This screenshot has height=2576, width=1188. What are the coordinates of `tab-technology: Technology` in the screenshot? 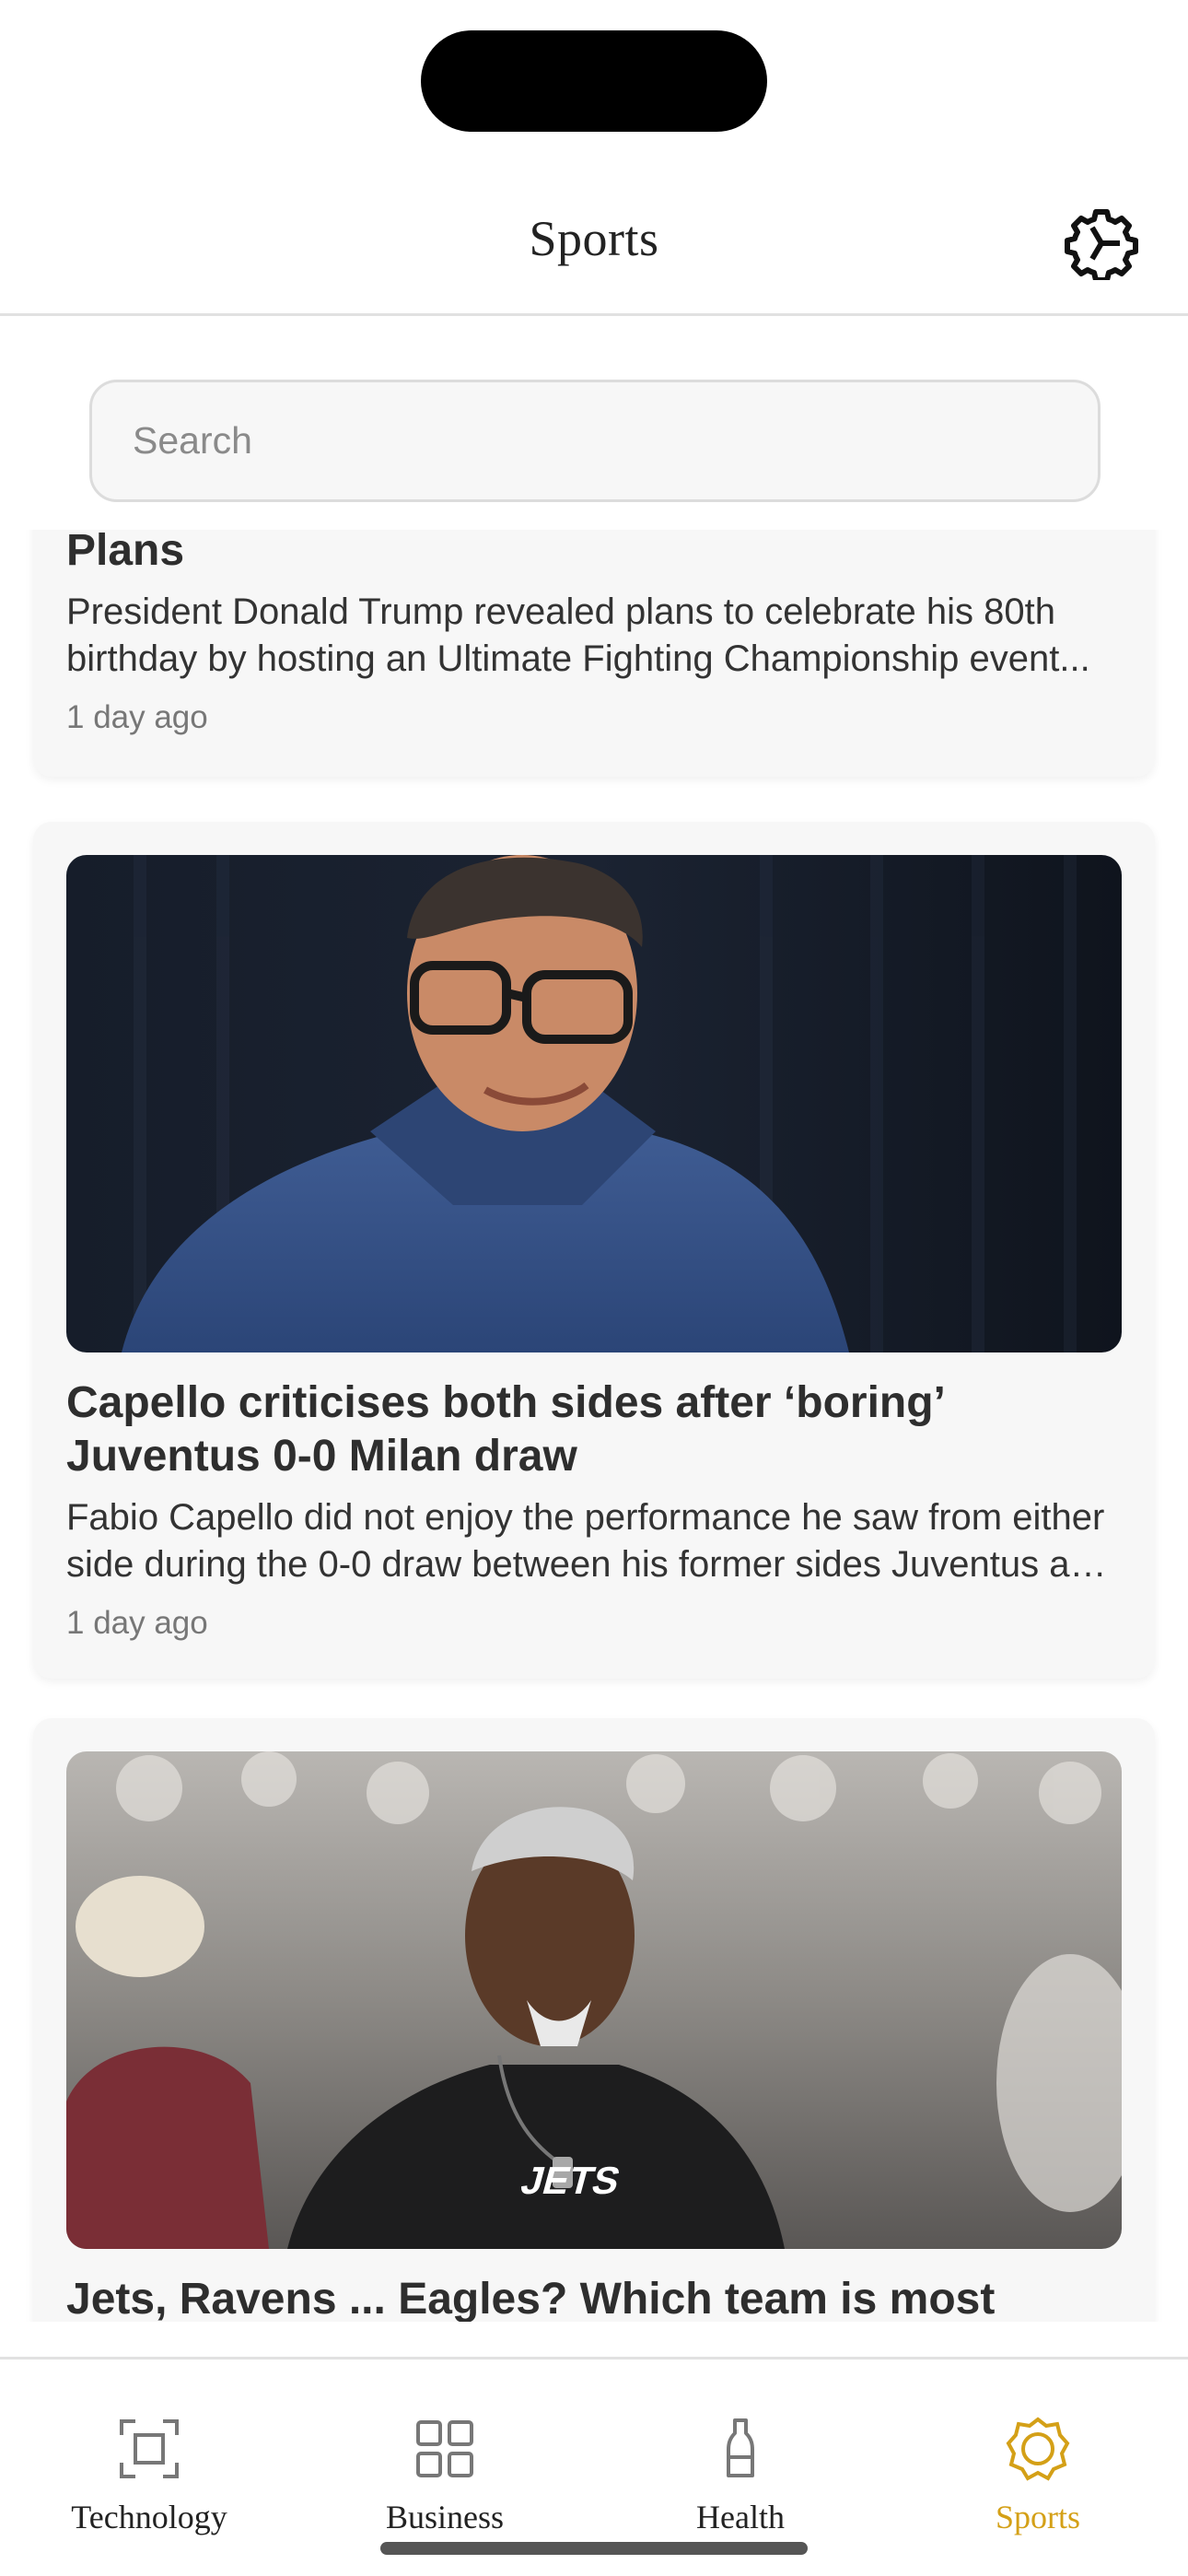 It's located at (149, 2476).